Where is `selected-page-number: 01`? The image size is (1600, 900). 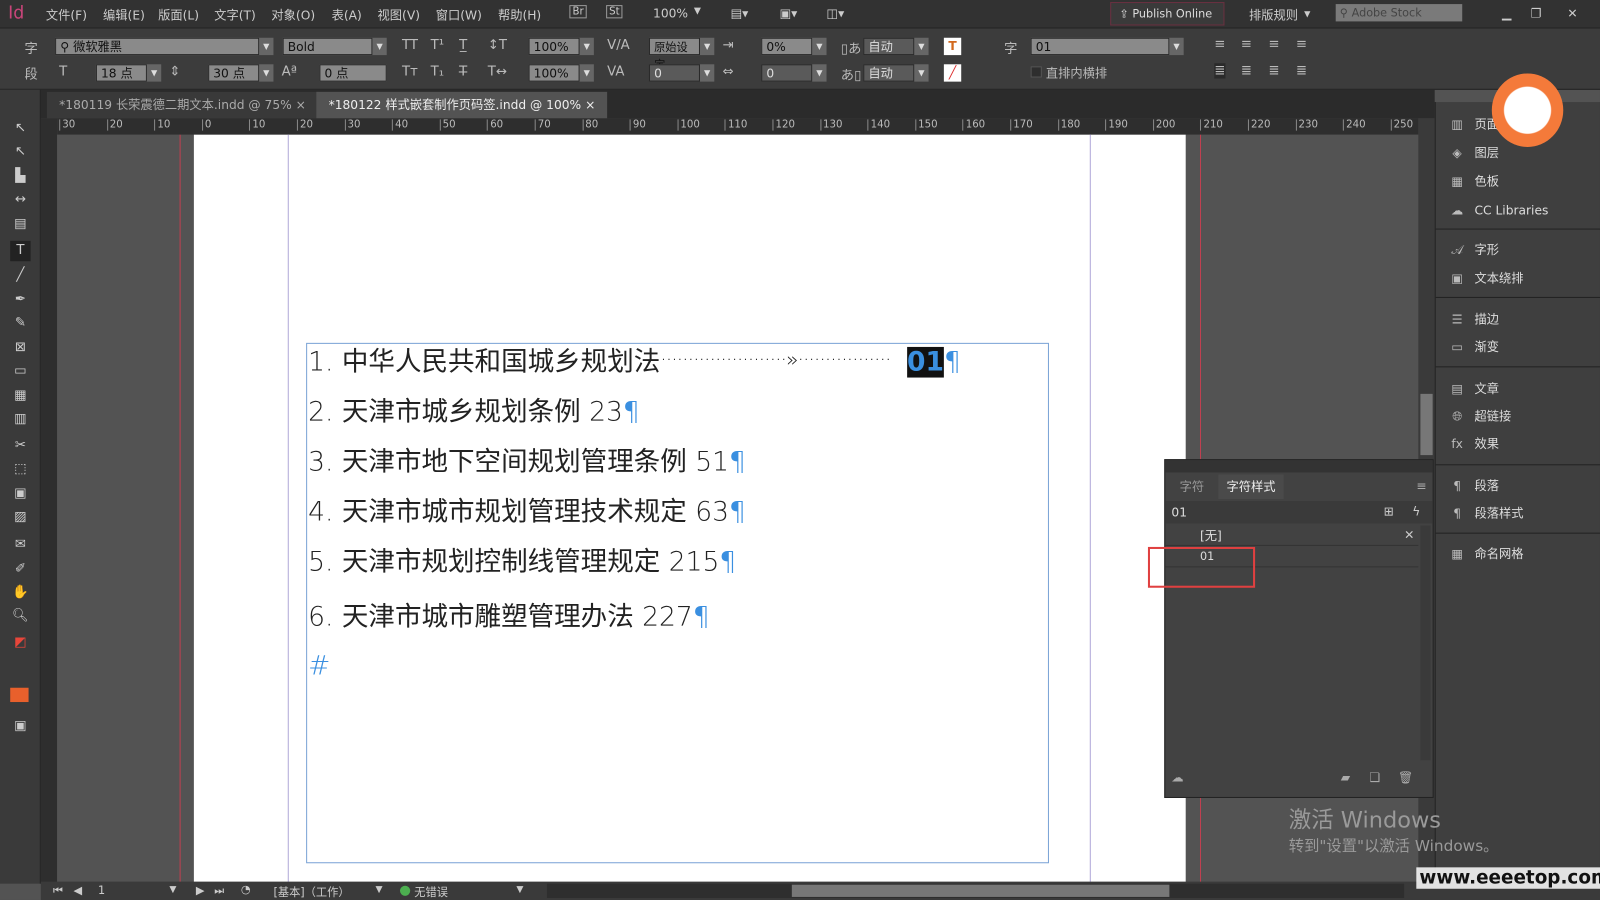
selected-page-number: 01 is located at coordinates (925, 362).